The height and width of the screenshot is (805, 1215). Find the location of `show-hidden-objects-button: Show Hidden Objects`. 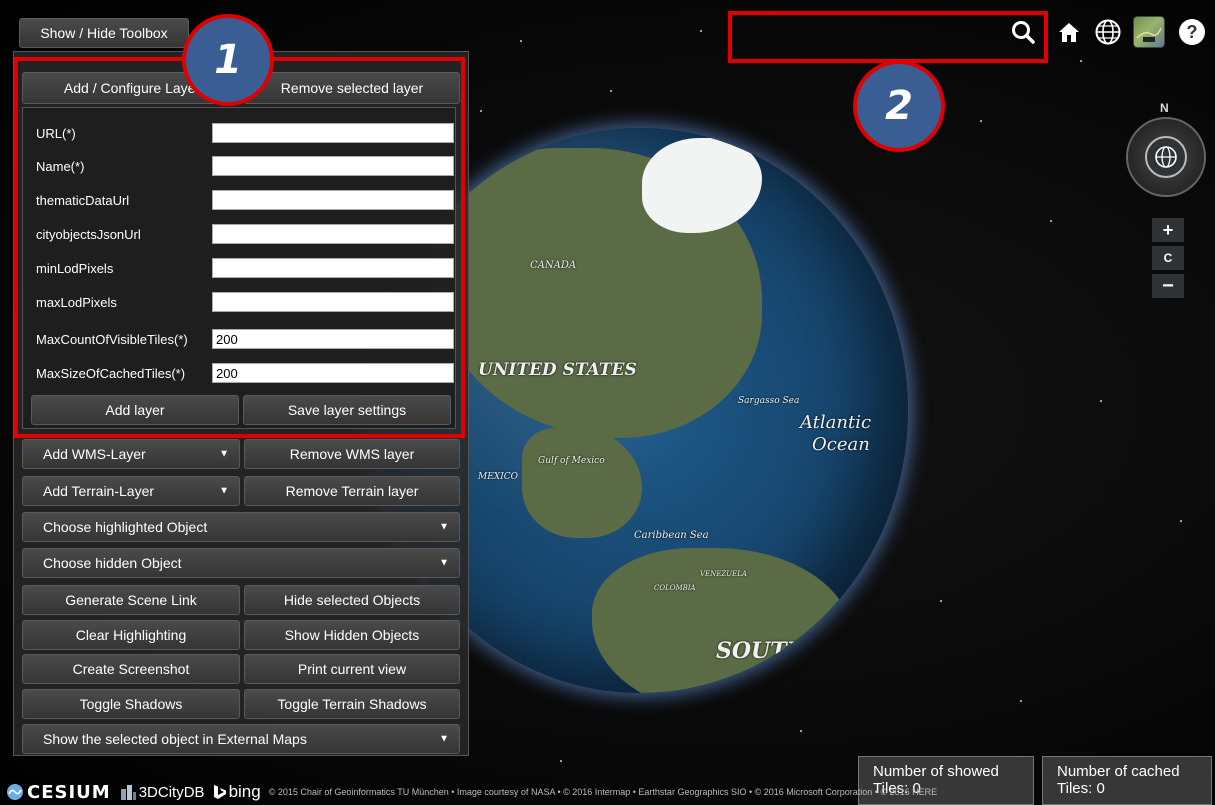

show-hidden-objects-button: Show Hidden Objects is located at coordinates (352, 635).